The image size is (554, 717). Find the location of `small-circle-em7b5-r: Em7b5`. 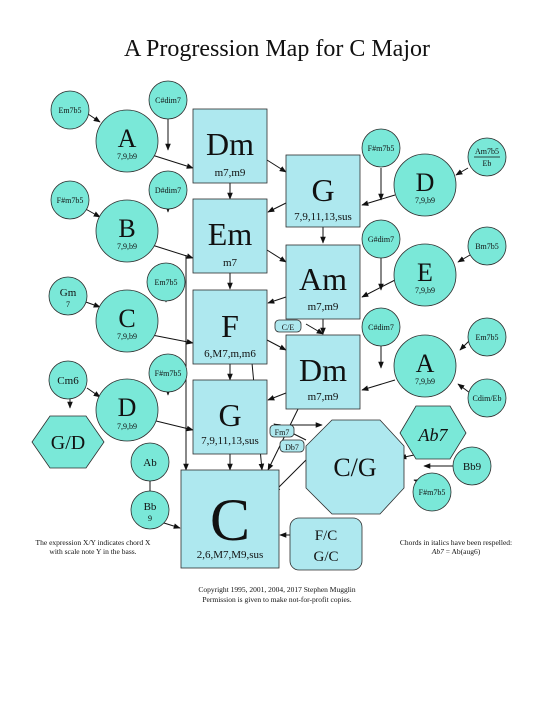

small-circle-em7b5-r: Em7b5 is located at coordinates (487, 337).